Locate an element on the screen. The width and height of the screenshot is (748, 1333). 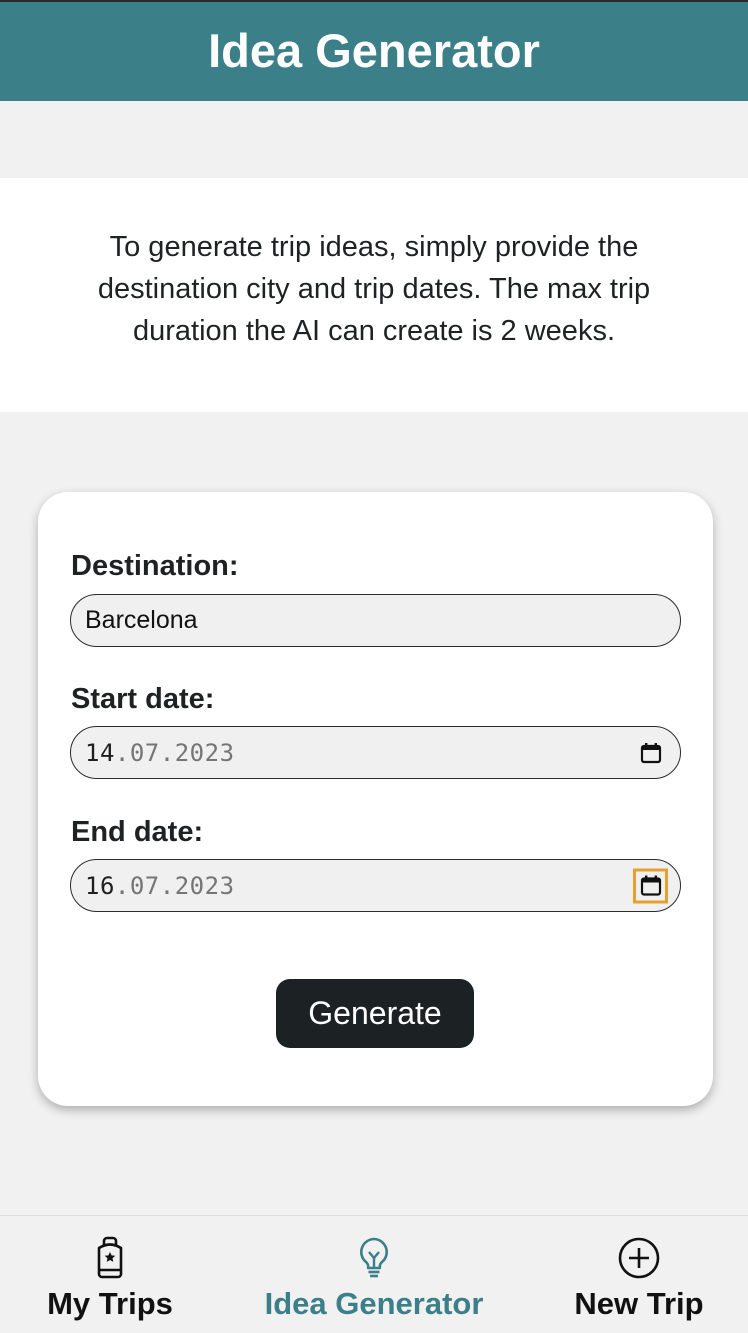
page-title: Idea Generator is located at coordinates (374, 50).